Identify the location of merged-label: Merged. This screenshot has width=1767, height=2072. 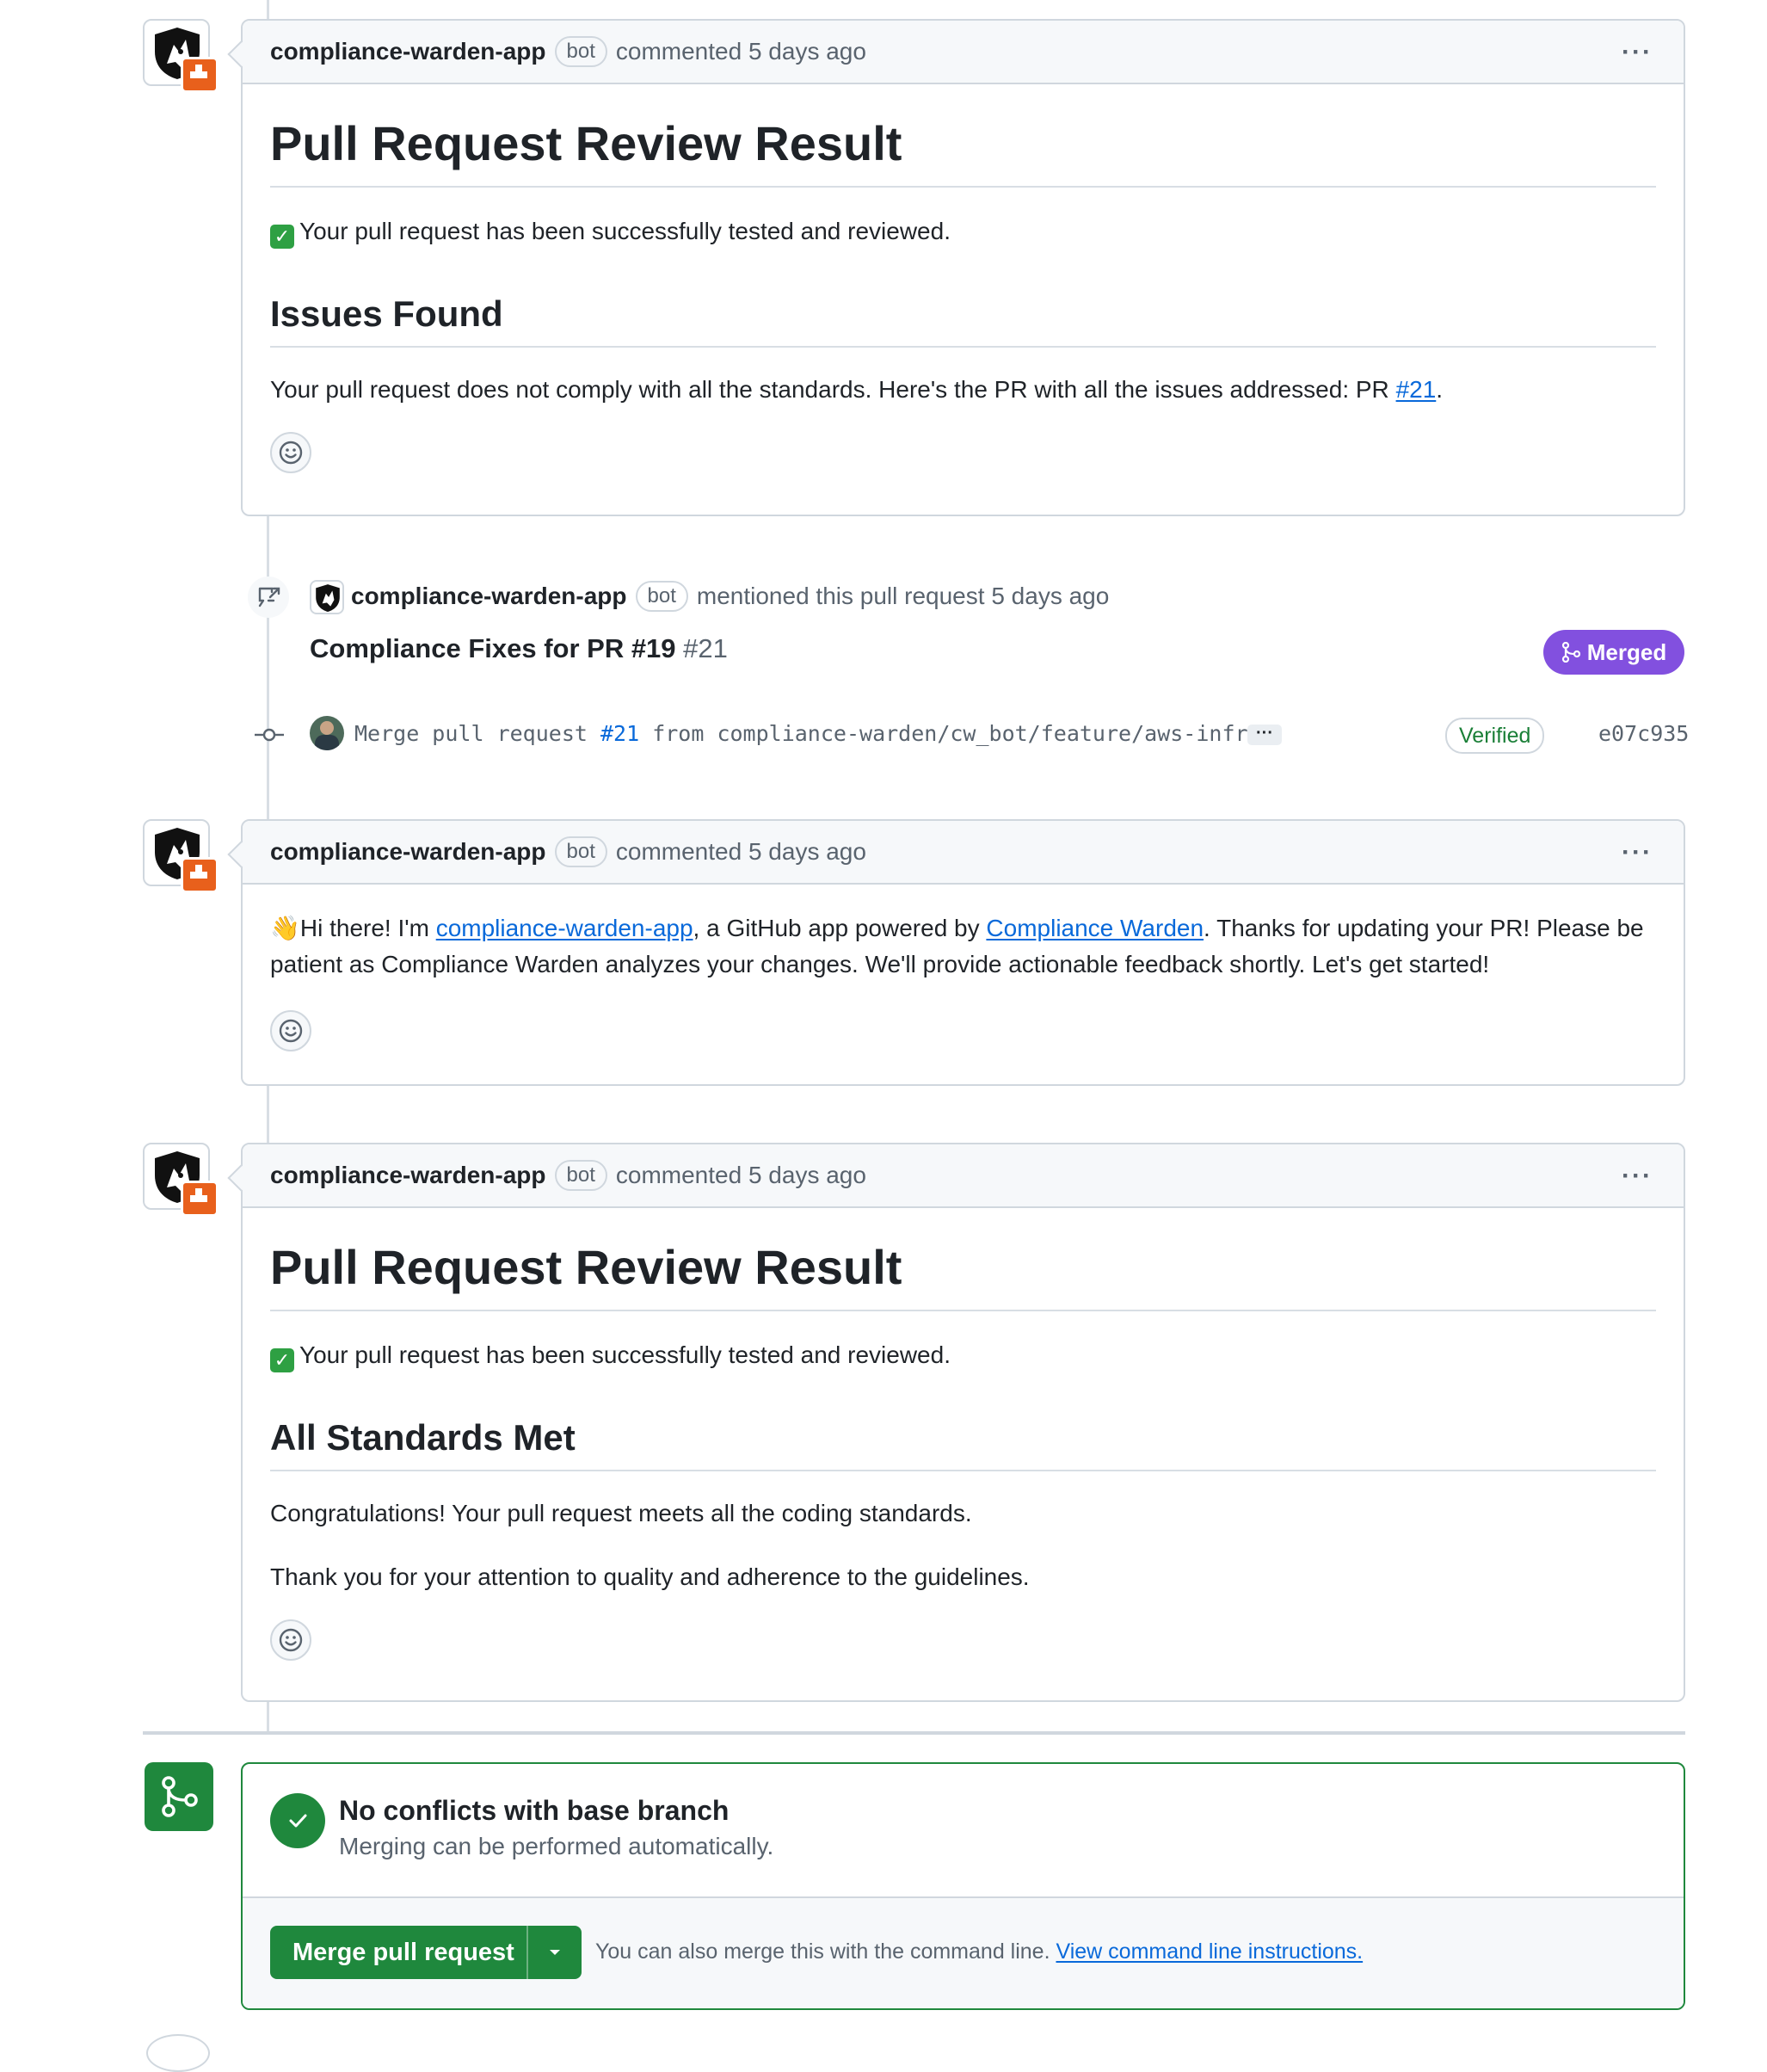
(1627, 651).